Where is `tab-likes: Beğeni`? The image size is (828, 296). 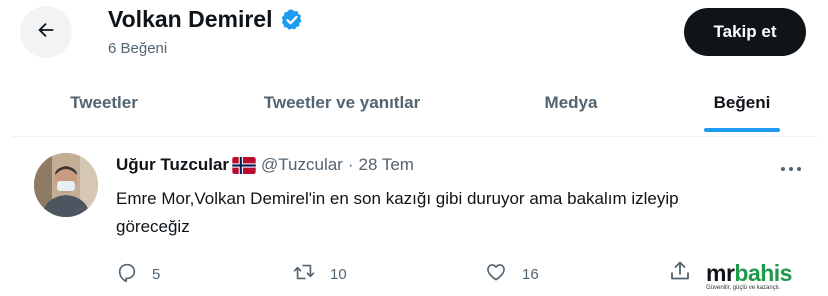 tab-likes: Beğeni is located at coordinates (742, 103).